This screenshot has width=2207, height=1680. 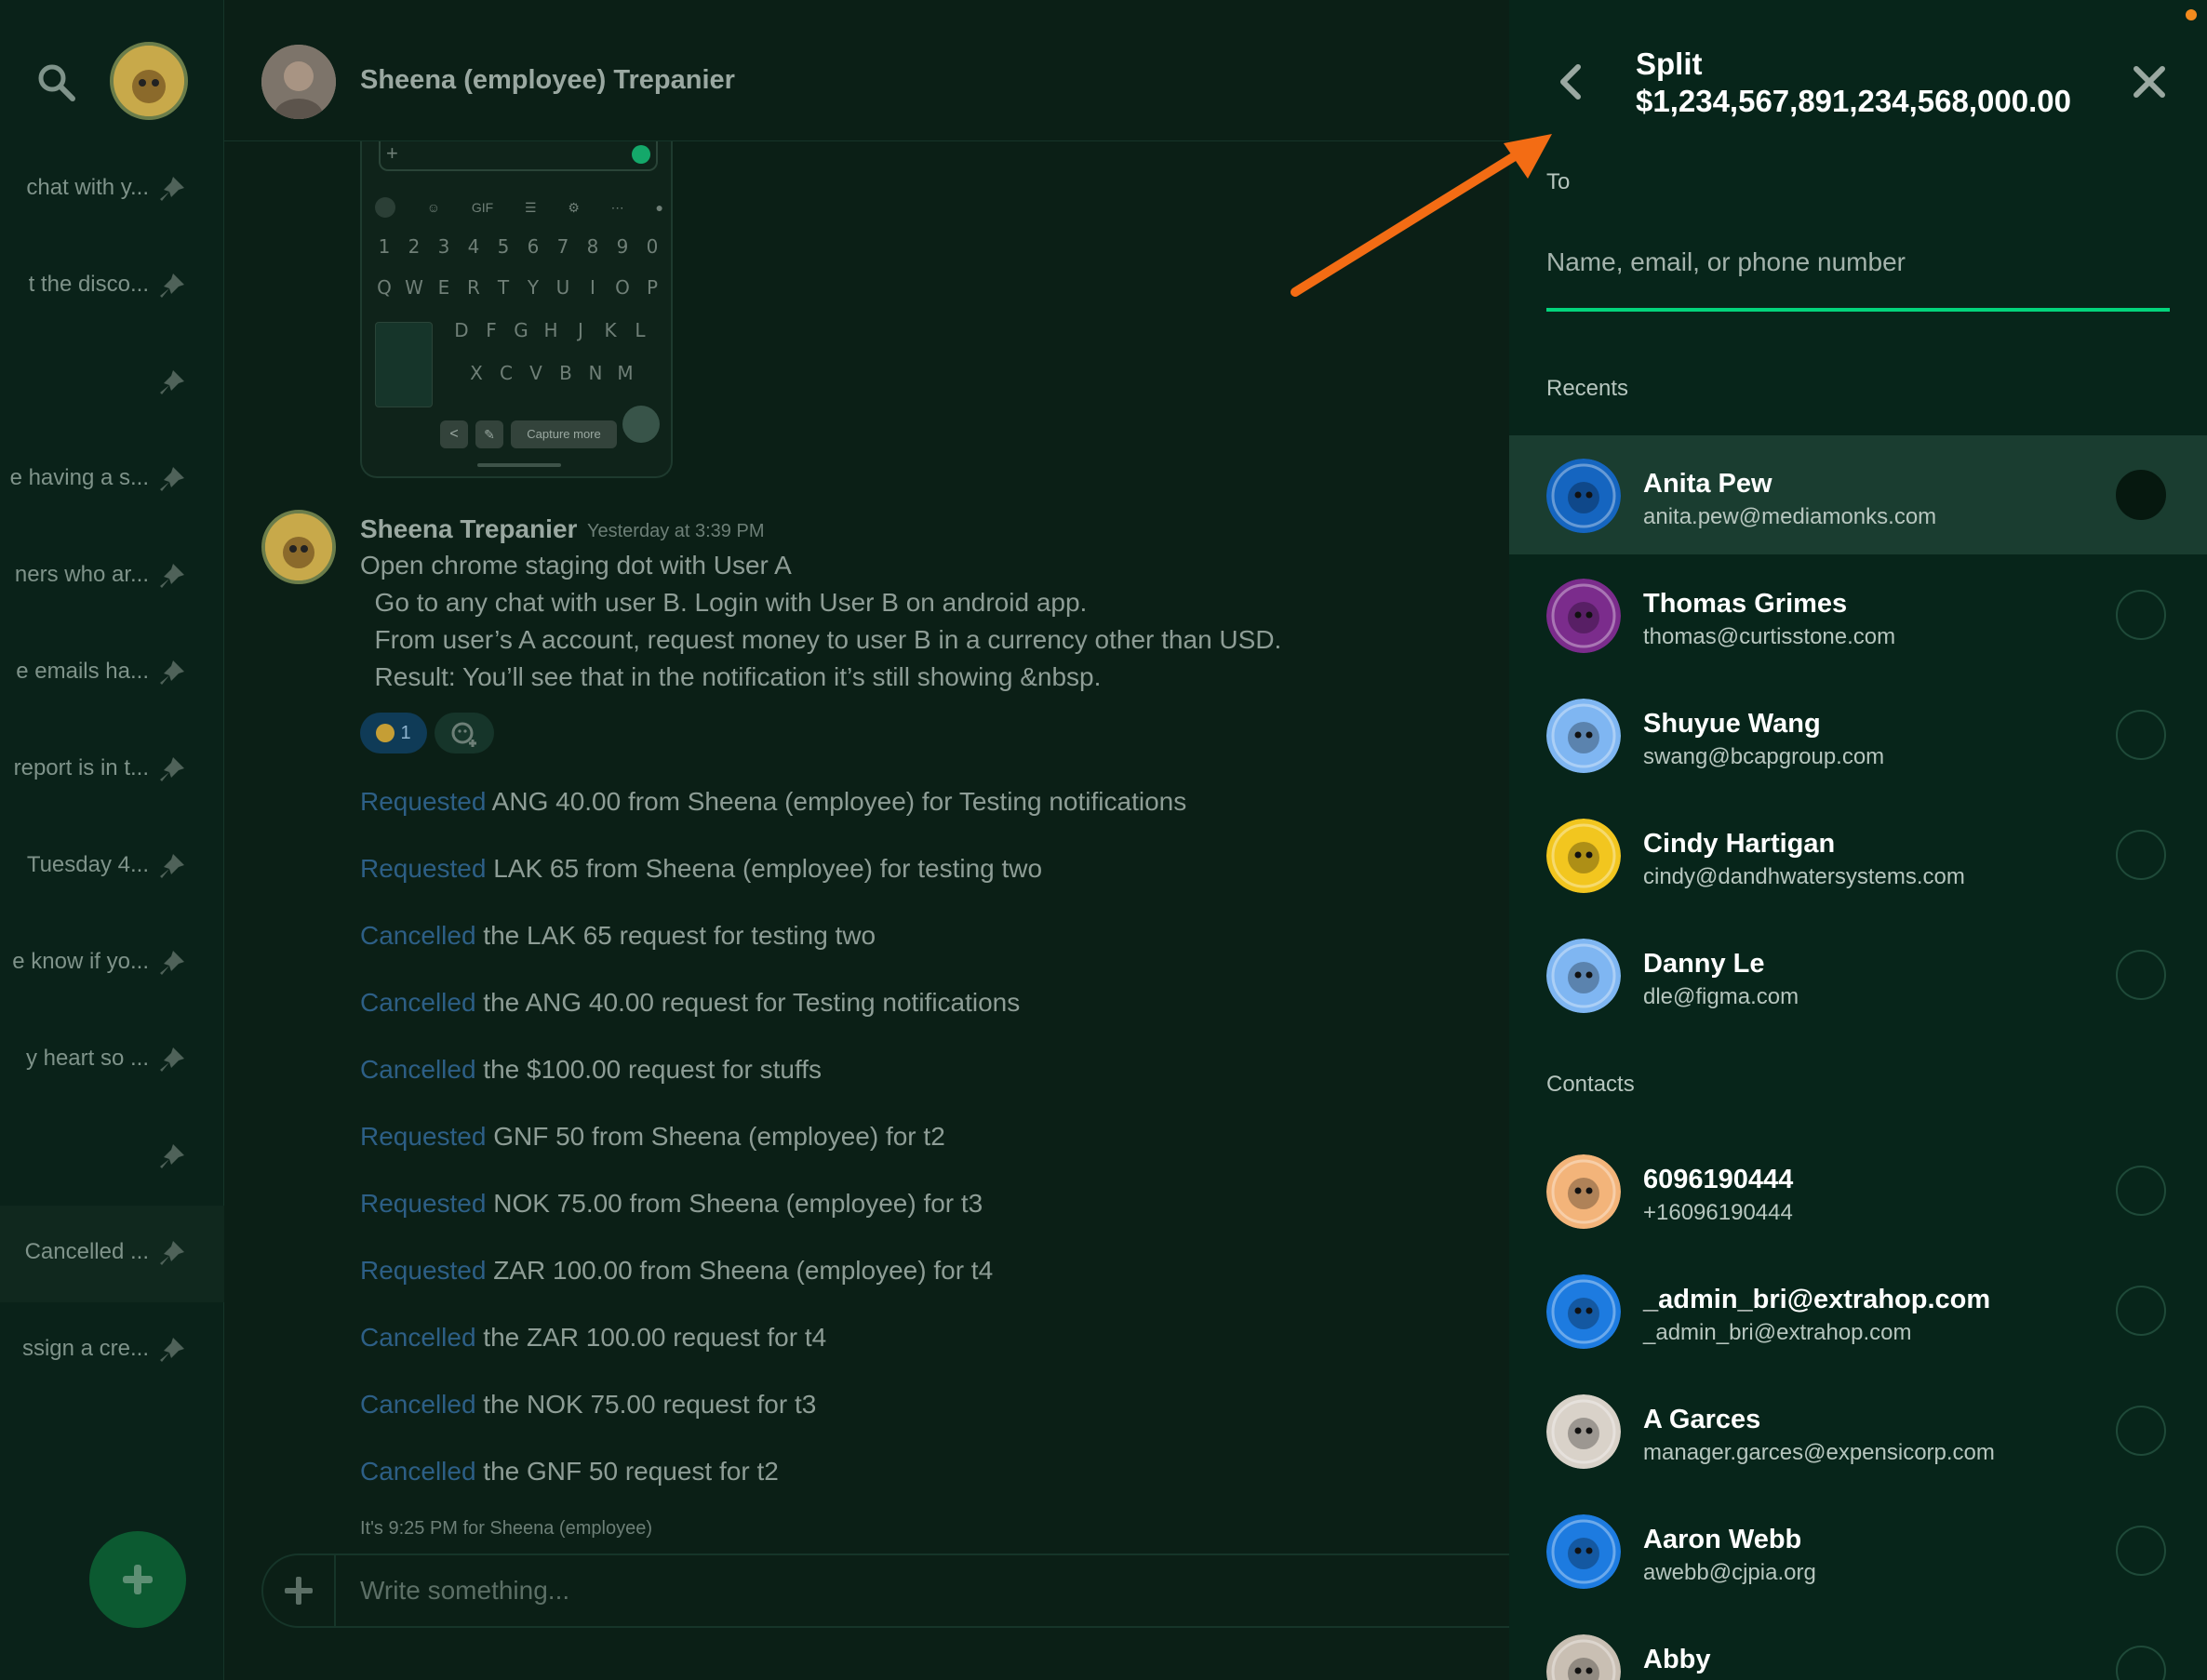 What do you see at coordinates (659, 207) in the screenshot?
I see `mic-icon: ●` at bounding box center [659, 207].